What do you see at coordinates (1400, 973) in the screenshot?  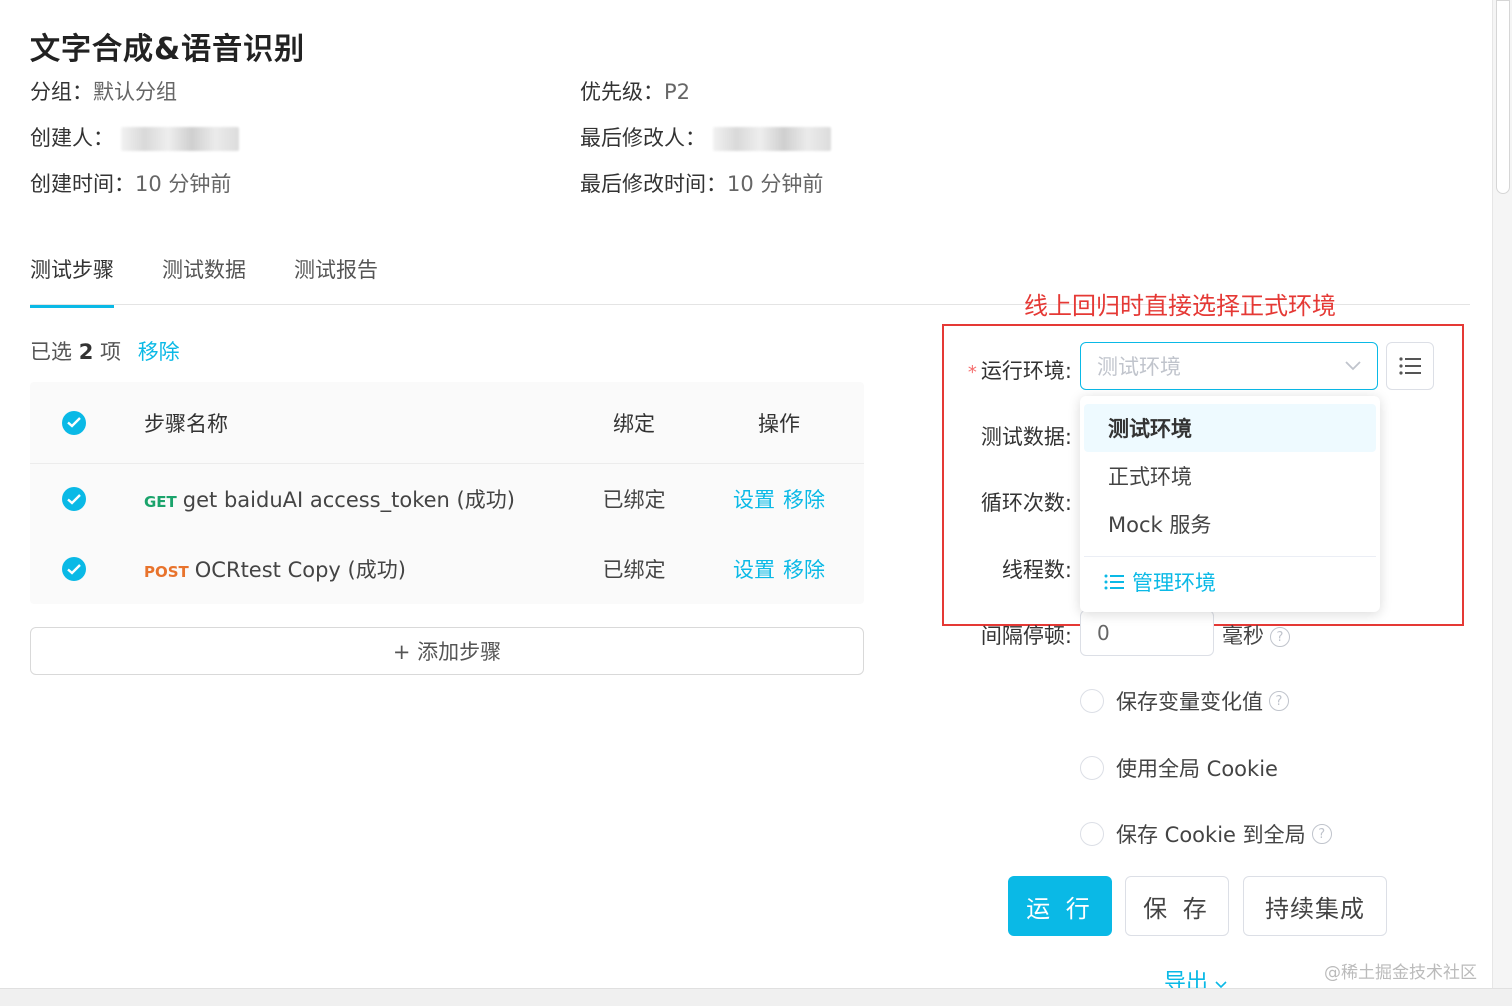 I see `watermark: @稀土掘金技术社区` at bounding box center [1400, 973].